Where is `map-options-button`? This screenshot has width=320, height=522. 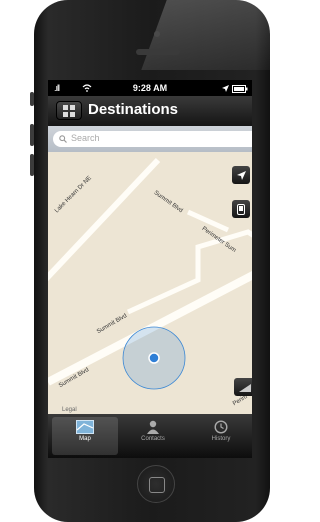 map-options-button is located at coordinates (243, 387).